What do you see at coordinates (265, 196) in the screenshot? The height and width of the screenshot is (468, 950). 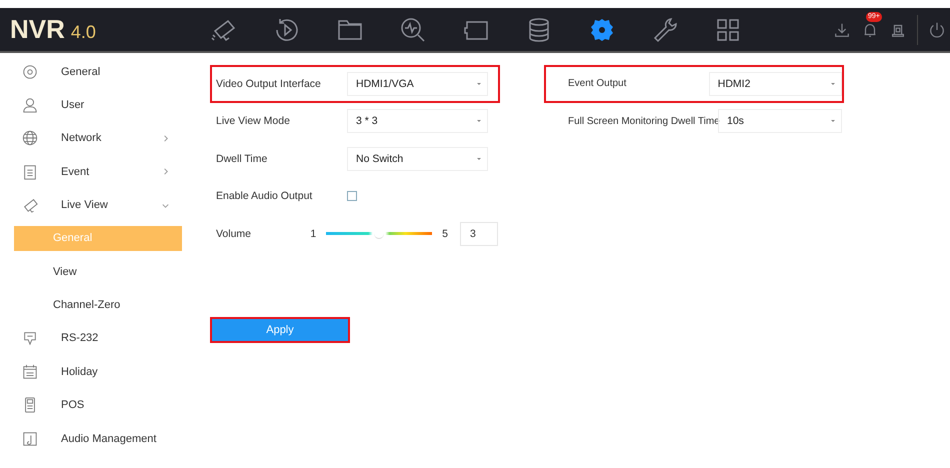 I see `field-label: Enable Audio Output` at bounding box center [265, 196].